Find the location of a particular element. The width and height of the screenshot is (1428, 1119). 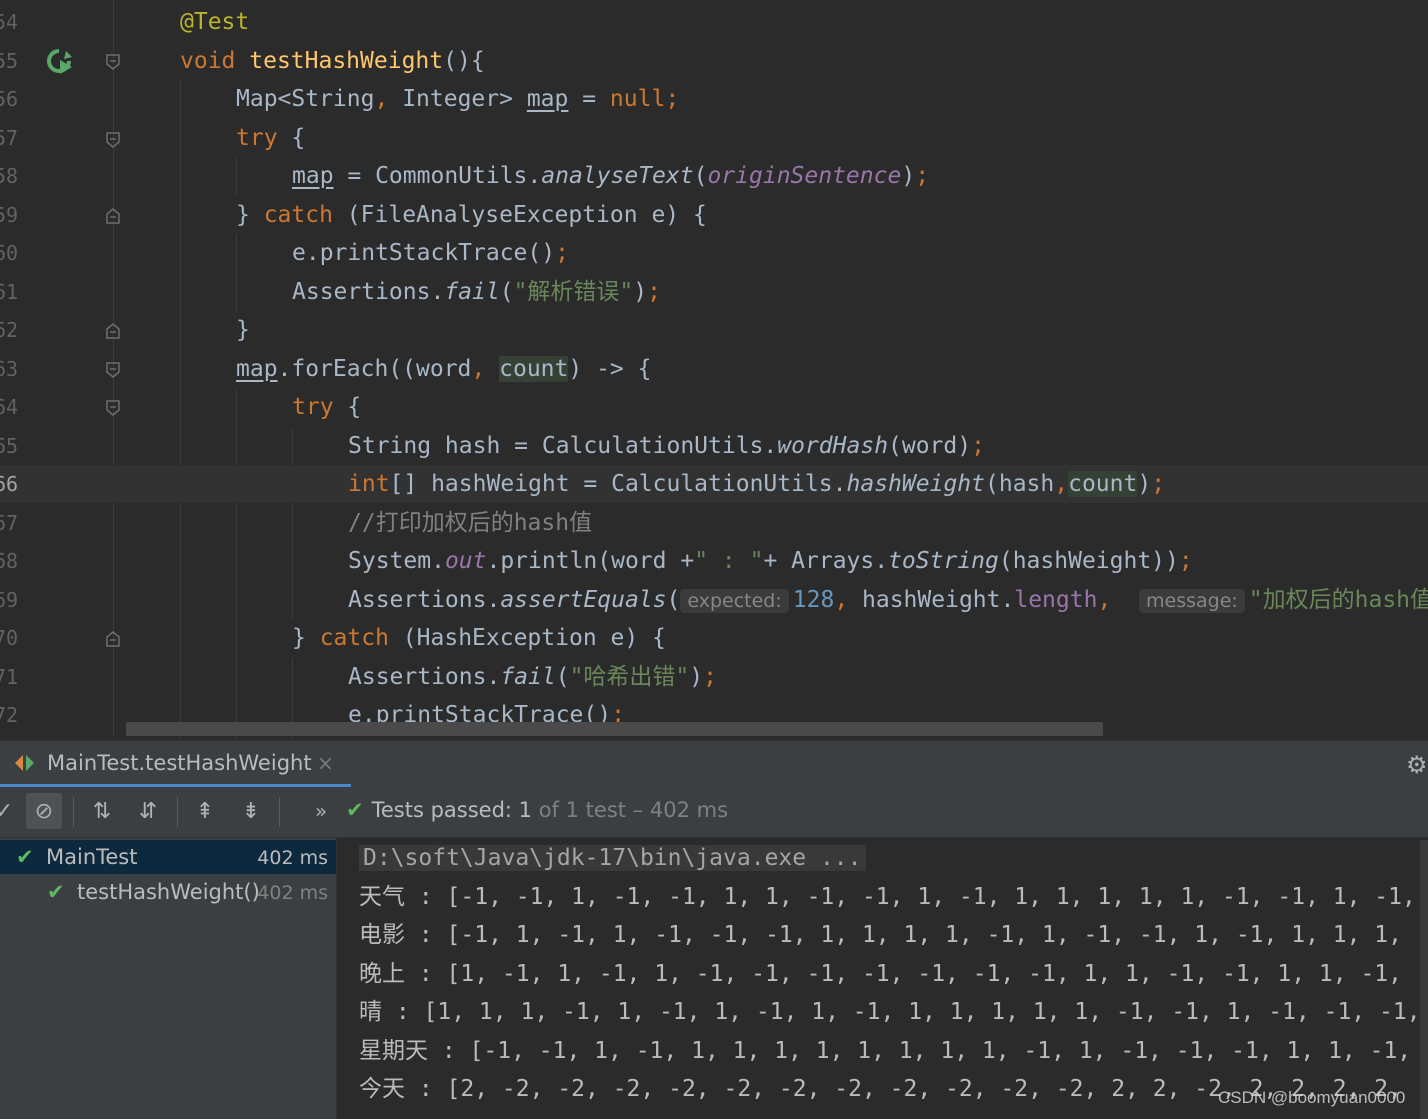

rerun-icon: ✓ is located at coordinates (11, 811).